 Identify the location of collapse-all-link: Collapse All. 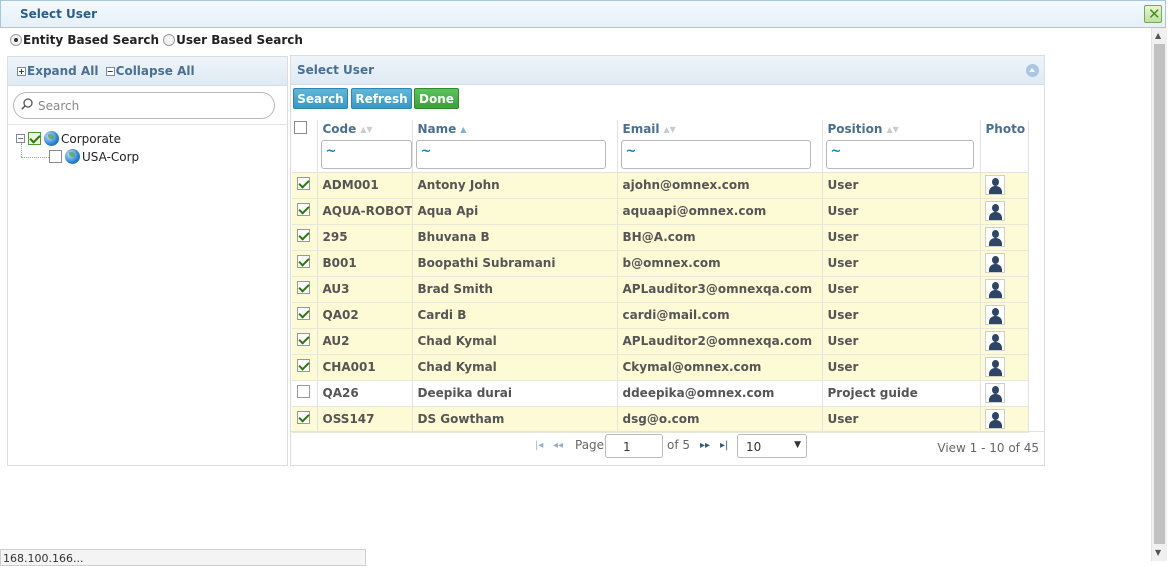
(155, 71).